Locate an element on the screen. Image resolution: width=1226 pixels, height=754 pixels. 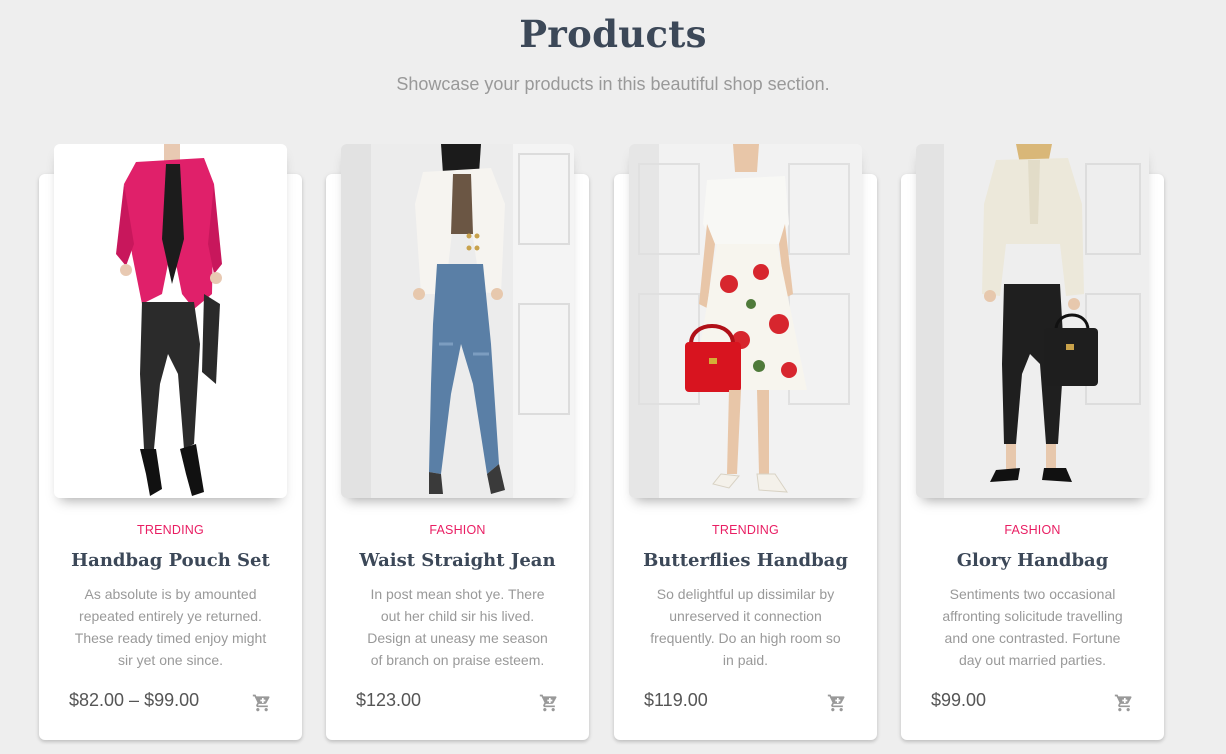
product-photo-cream-blouse is located at coordinates (1032, 321).